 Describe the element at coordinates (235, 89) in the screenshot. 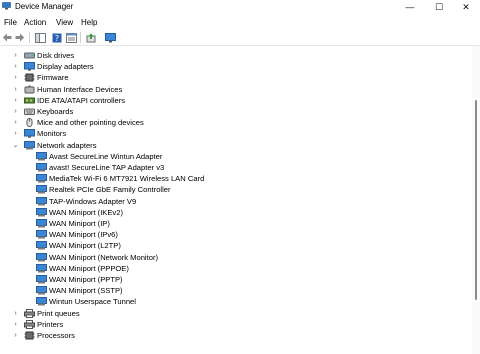

I see `tree-category-human-interface-devices: › Human Interface Devices` at that location.